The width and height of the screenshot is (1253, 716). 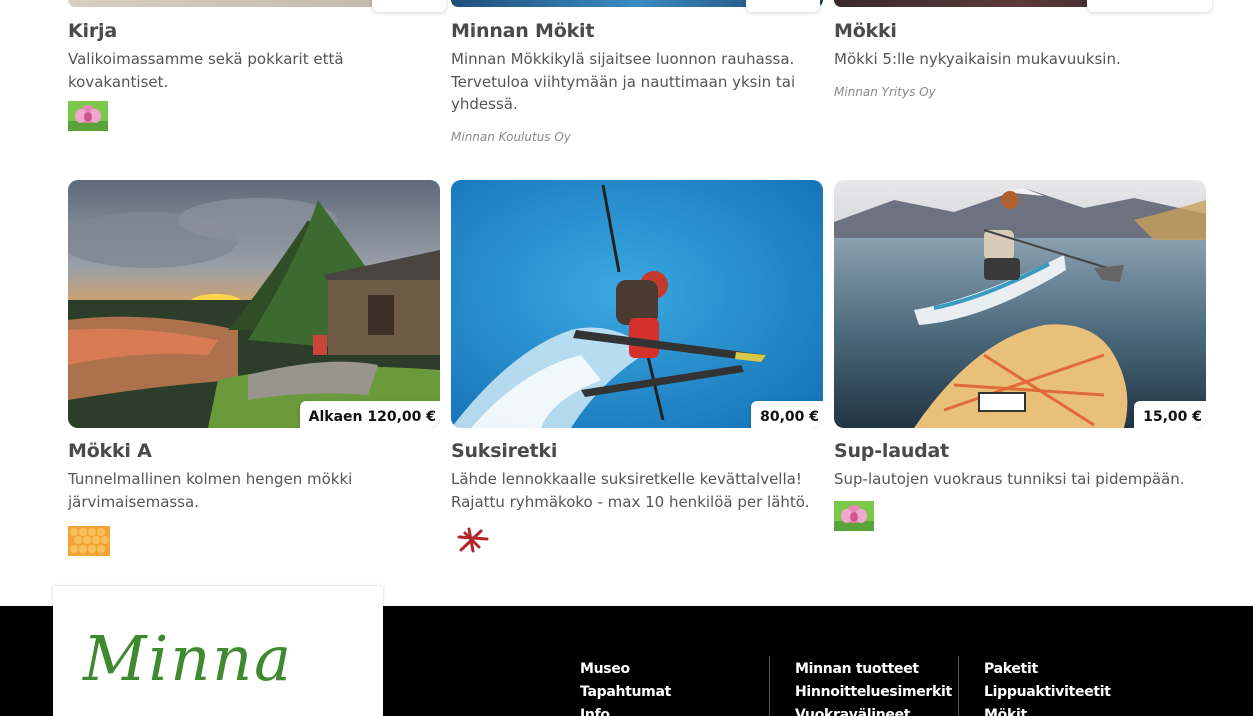 What do you see at coordinates (637, 540) in the screenshot?
I see `red-star-logo` at bounding box center [637, 540].